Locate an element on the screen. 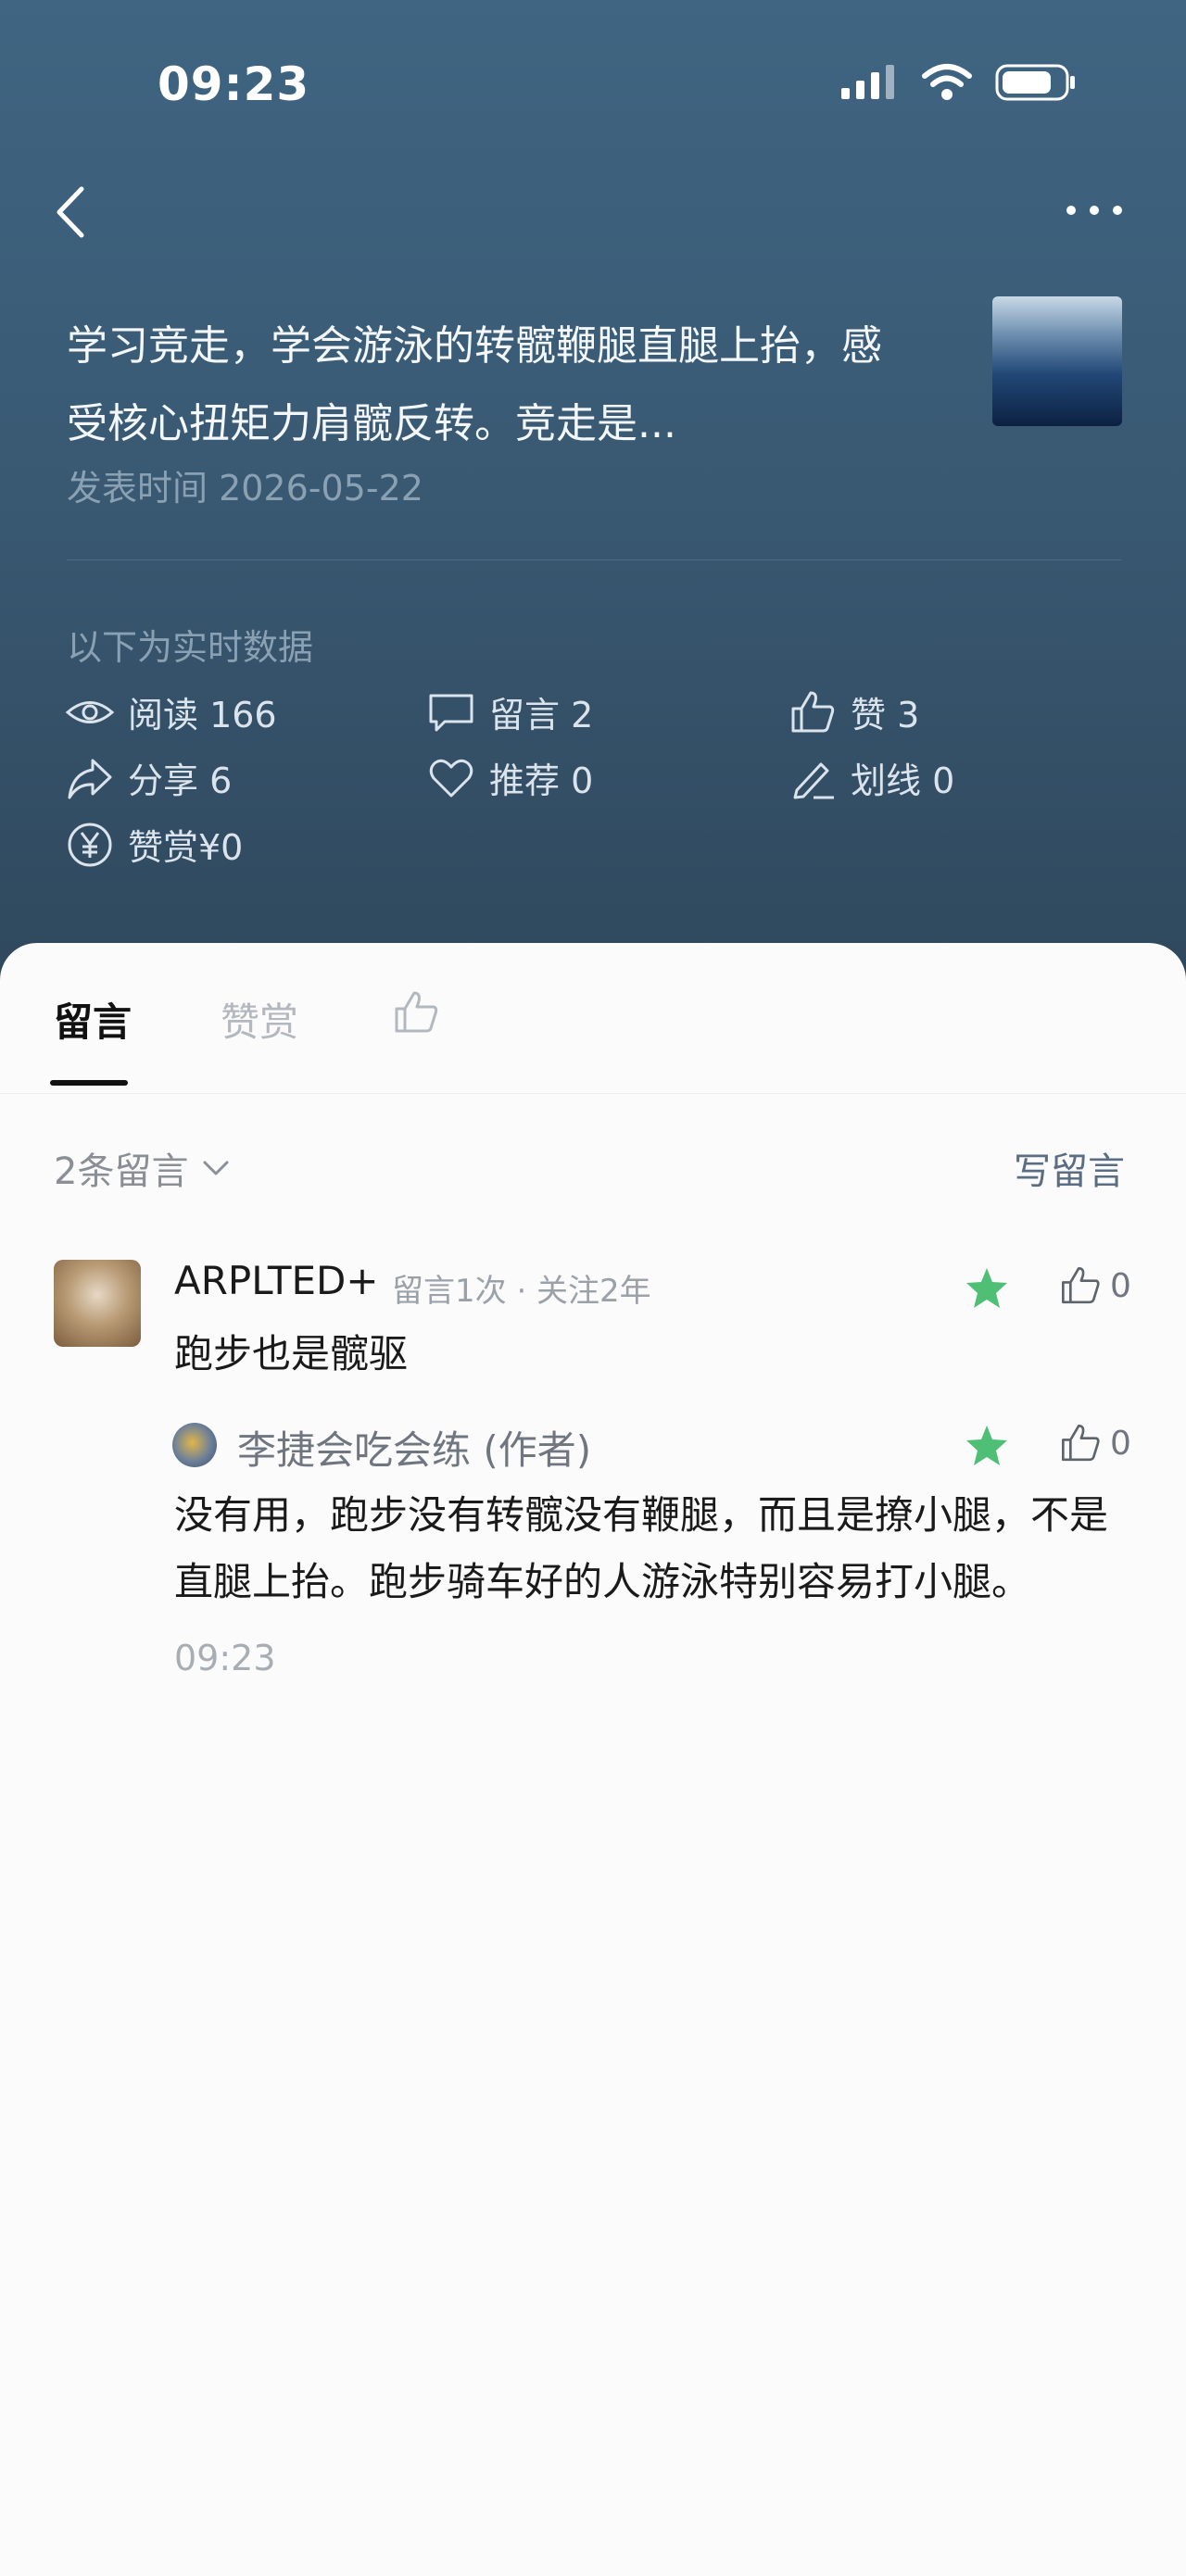  more-icon is located at coordinates (1094, 210).